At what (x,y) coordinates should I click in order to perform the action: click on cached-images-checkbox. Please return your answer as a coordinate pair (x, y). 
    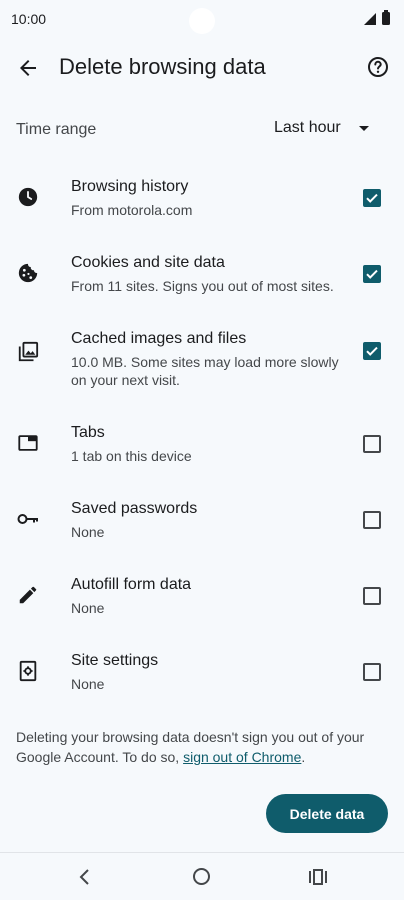
    Looking at the image, I should click on (372, 351).